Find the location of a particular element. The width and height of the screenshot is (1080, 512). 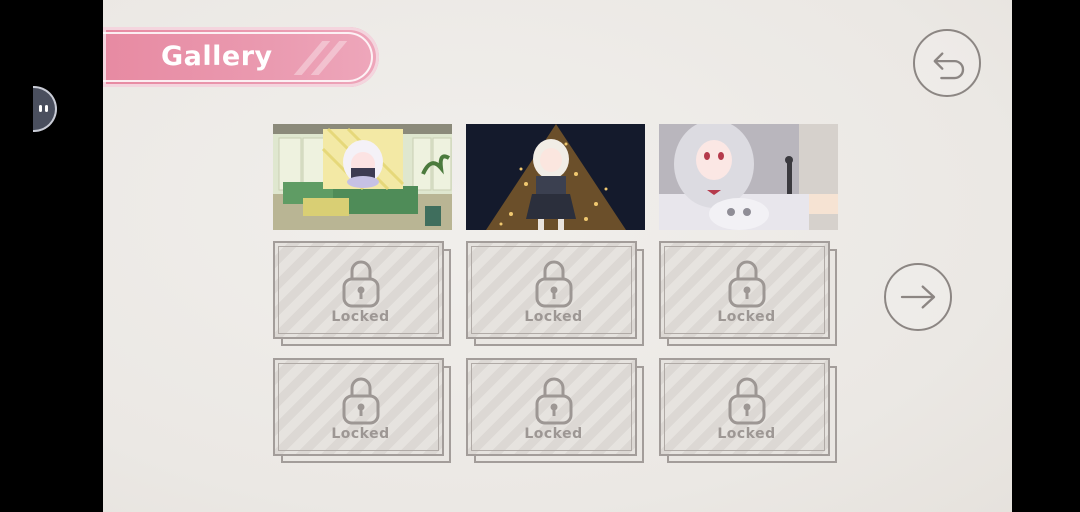

right-letterbox is located at coordinates (1046, 256).